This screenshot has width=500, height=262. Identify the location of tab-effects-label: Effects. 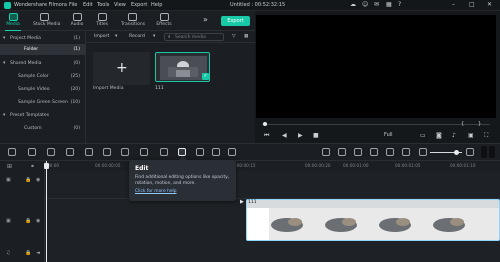
(164, 24).